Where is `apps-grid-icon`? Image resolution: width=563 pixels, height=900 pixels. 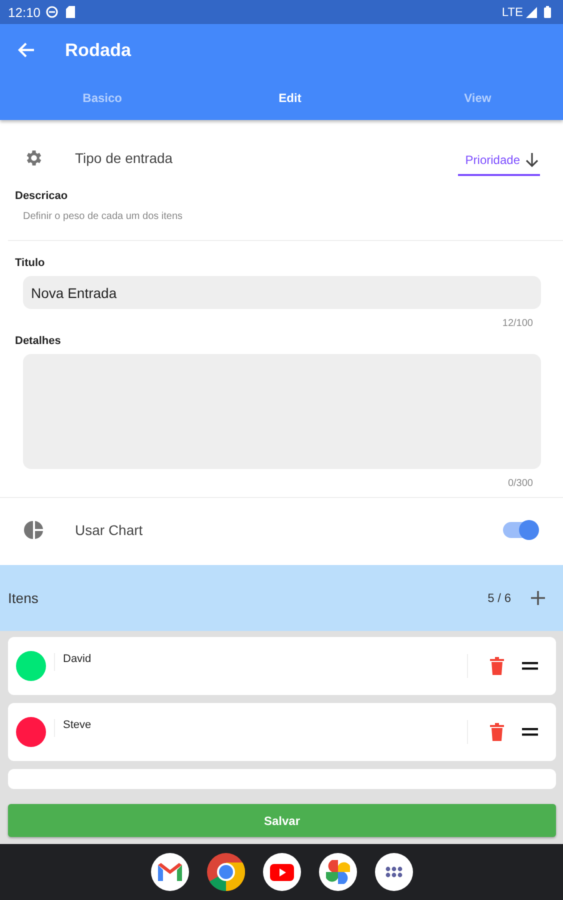 apps-grid-icon is located at coordinates (393, 872).